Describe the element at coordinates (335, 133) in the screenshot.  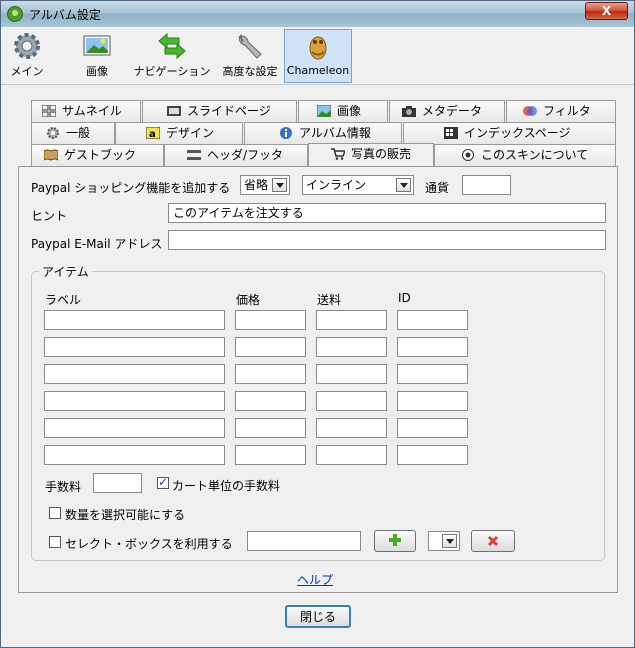
I see `tab-label: アルバム情報` at that location.